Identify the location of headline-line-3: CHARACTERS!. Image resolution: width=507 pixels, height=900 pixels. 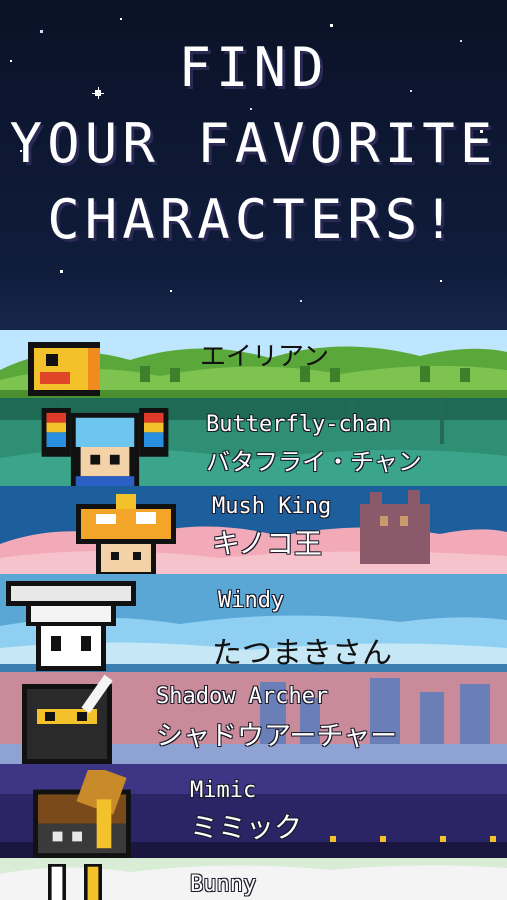
(253, 219).